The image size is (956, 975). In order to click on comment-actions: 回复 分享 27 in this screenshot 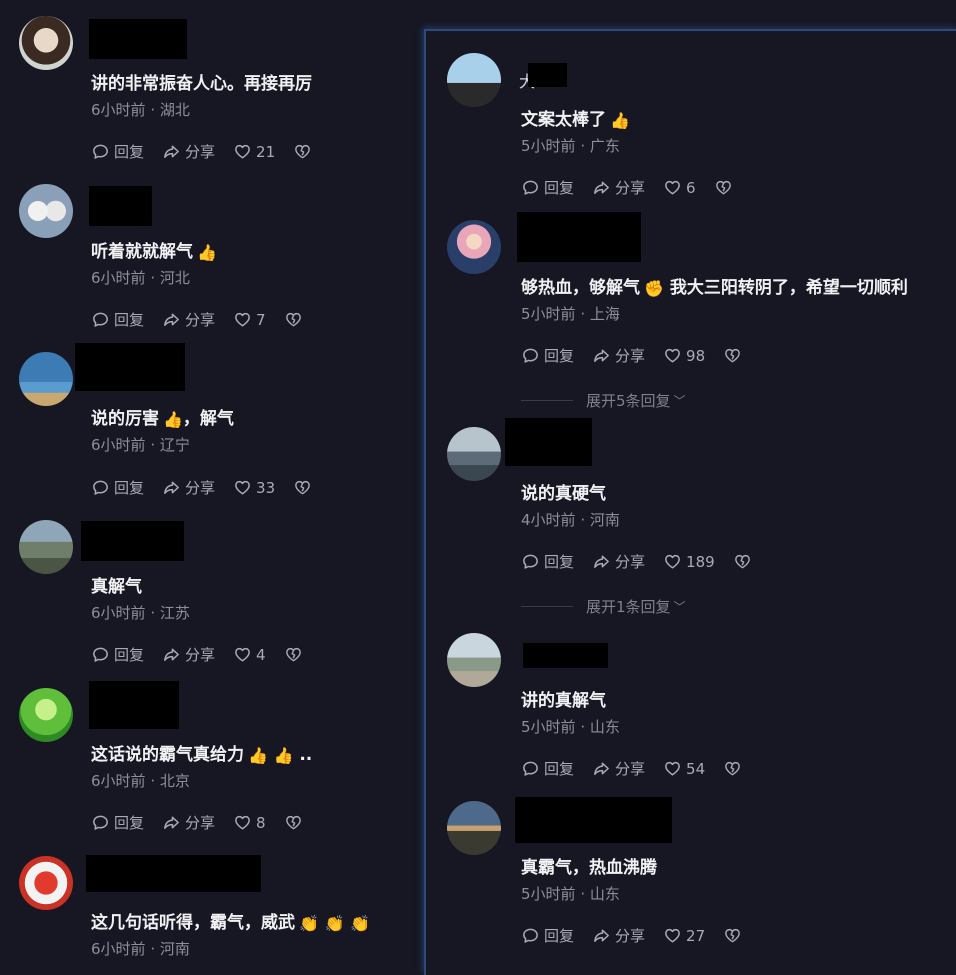, I will do `click(640, 935)`.